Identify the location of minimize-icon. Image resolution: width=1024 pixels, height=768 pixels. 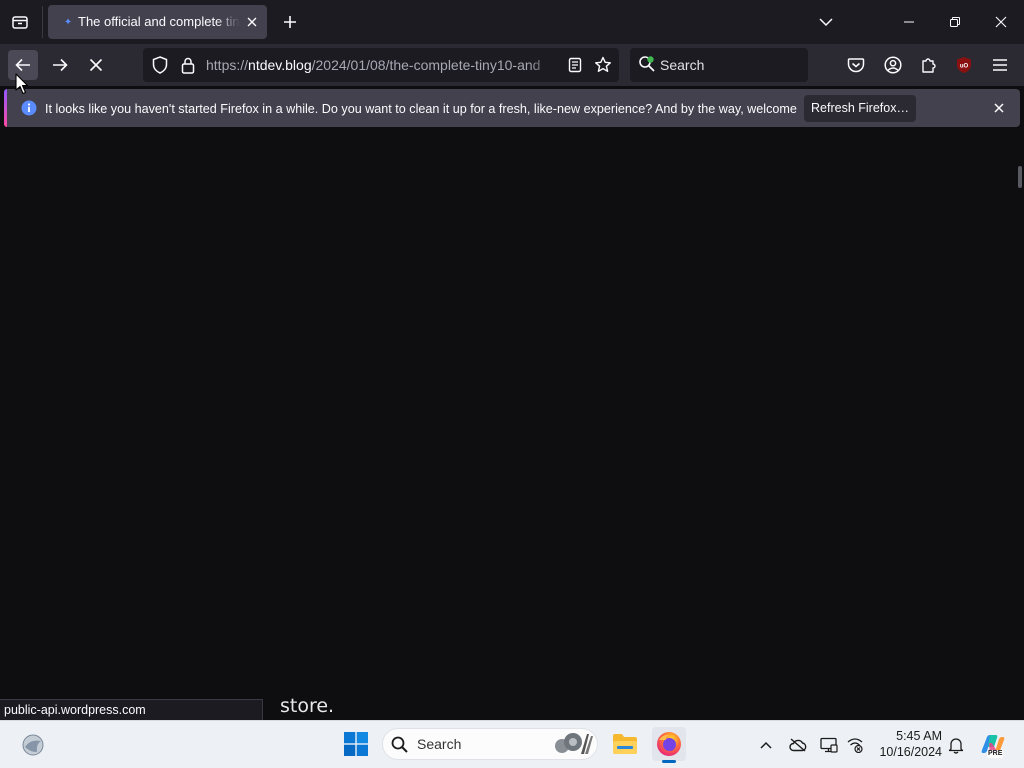
(909, 22).